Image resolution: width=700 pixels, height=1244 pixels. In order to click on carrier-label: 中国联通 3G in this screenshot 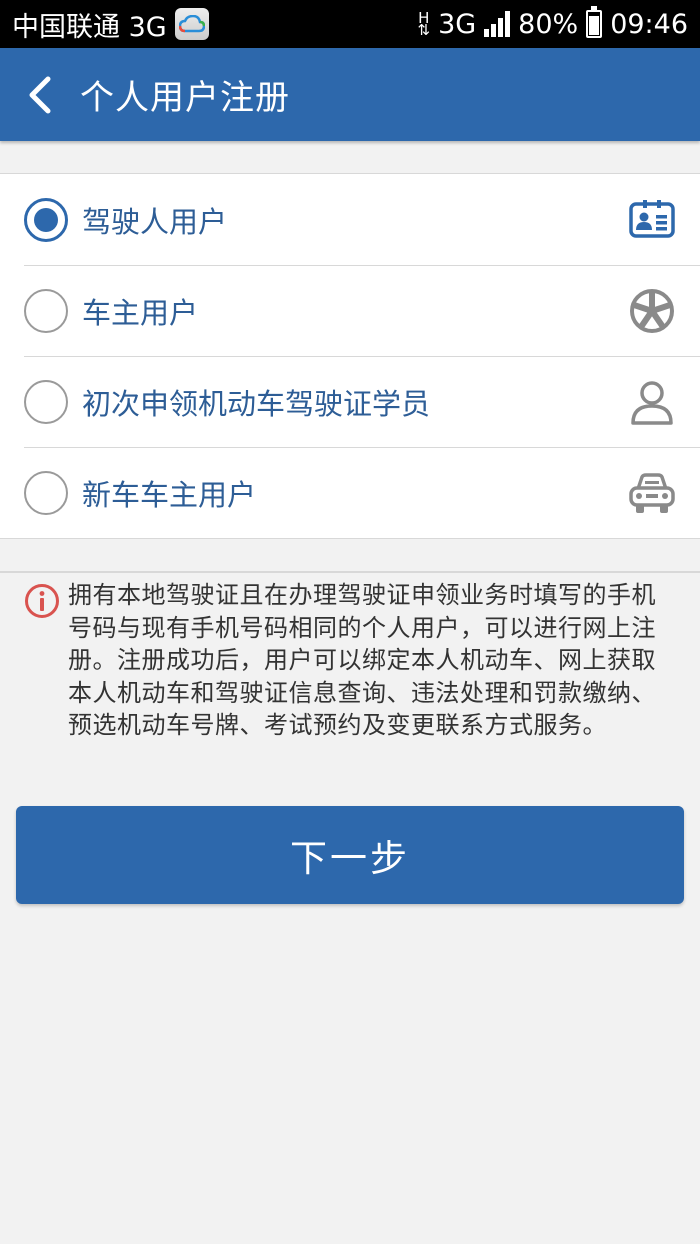, I will do `click(89, 27)`.